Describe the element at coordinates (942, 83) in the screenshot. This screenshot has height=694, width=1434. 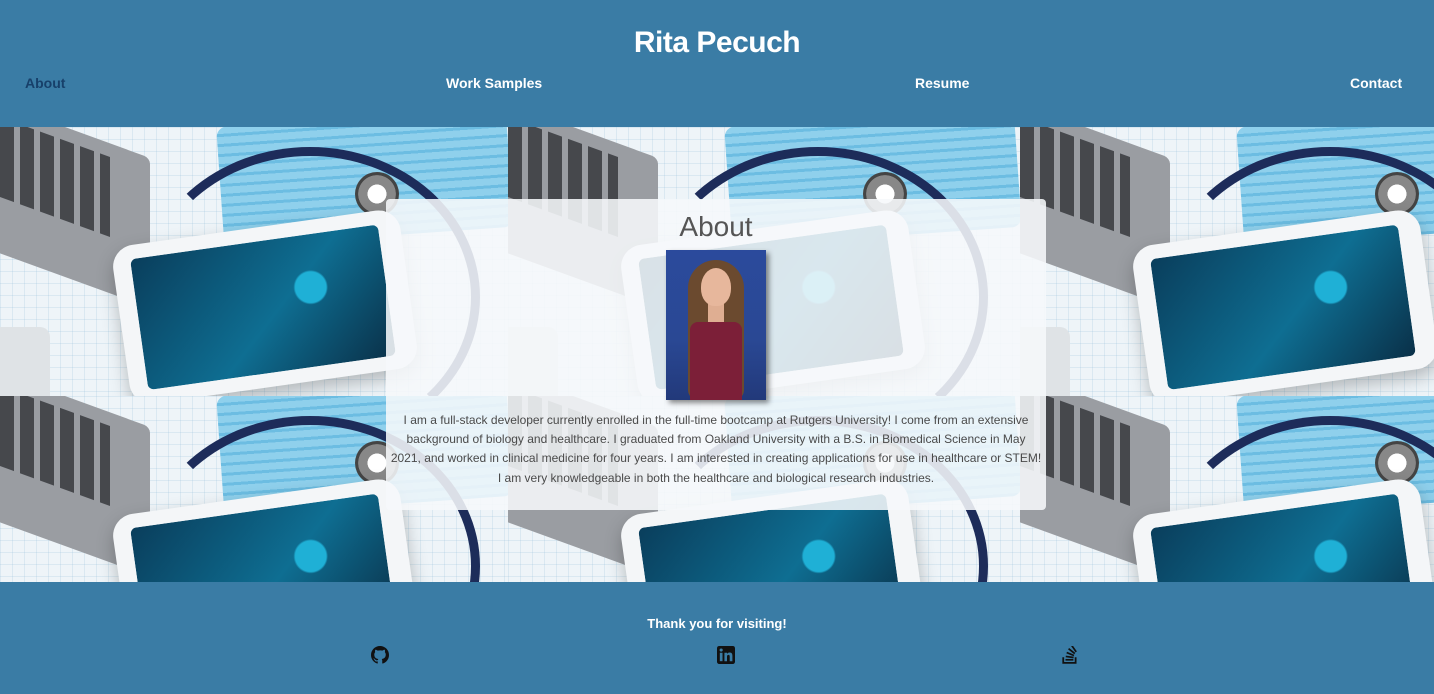
I see `nav-resume: Resume` at that location.